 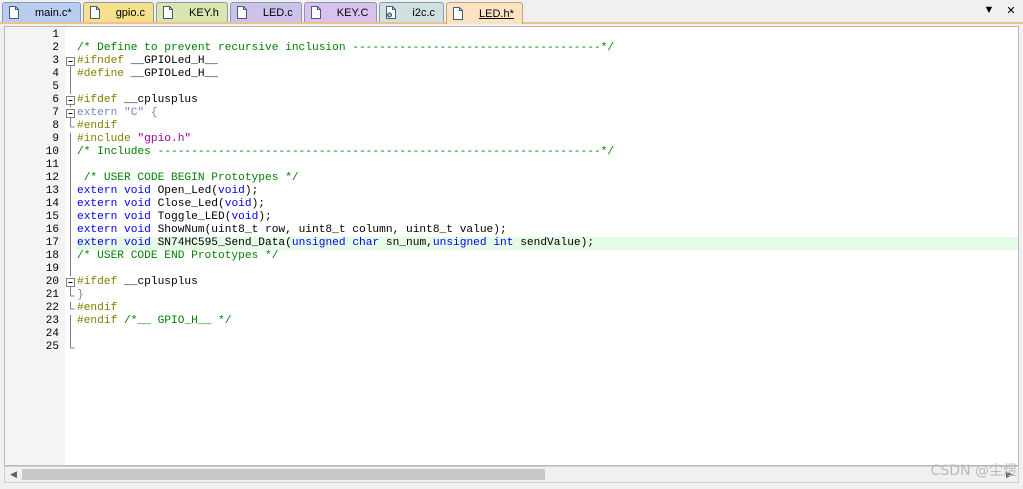 I want to click on code-line: 13 extern void Open_Led(void);, so click(x=511, y=191).